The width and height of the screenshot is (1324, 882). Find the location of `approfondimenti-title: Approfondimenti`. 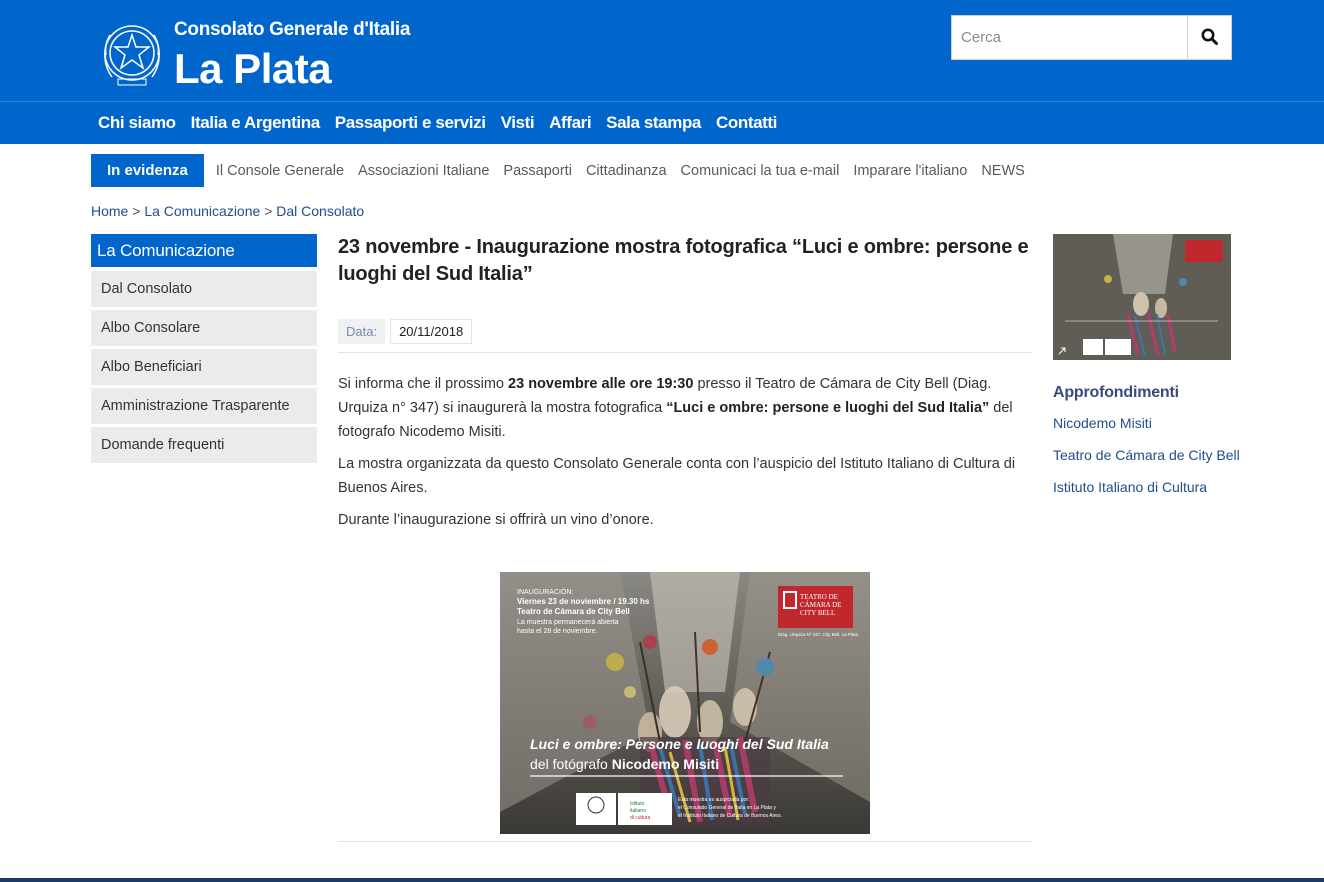

approfondimenti-title: Approfondimenti is located at coordinates (1116, 392).